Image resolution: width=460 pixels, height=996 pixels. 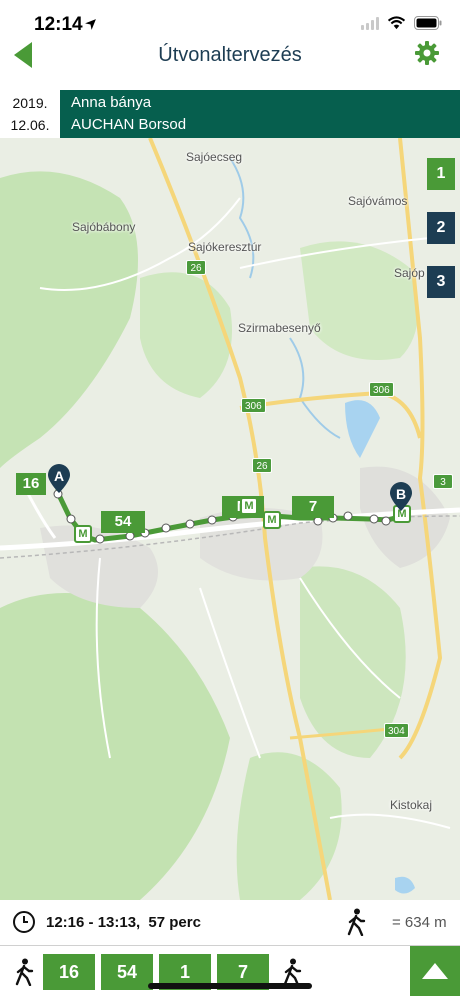 What do you see at coordinates (225, 247) in the screenshot?
I see `place-label: Sajókeresztúr` at bounding box center [225, 247].